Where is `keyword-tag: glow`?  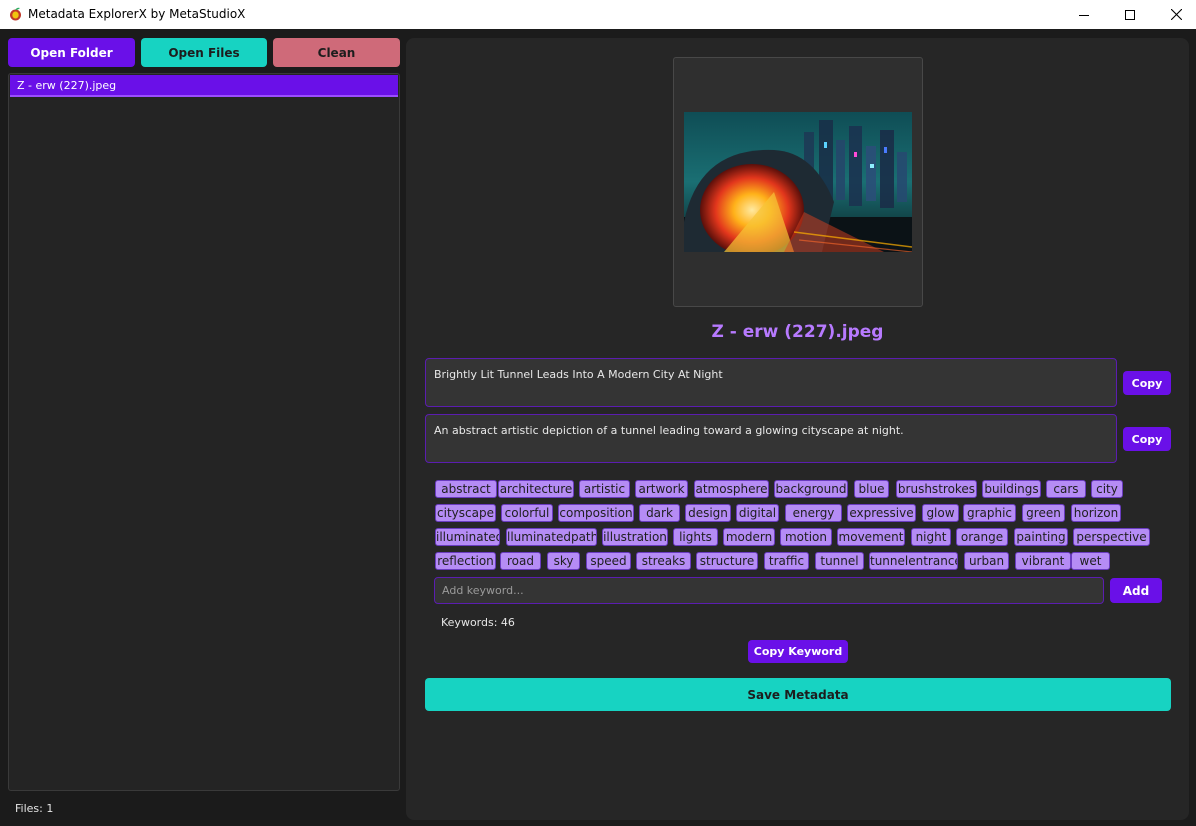
keyword-tag: glow is located at coordinates (940, 513).